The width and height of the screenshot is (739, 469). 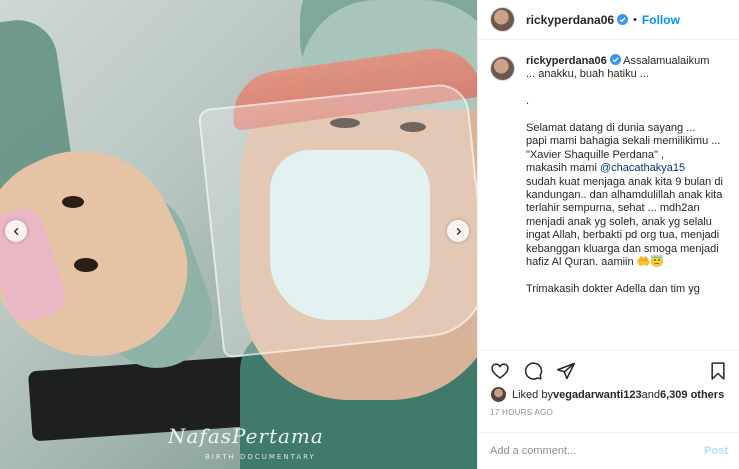 I want to click on previous-photo-button, so click(x=16, y=231).